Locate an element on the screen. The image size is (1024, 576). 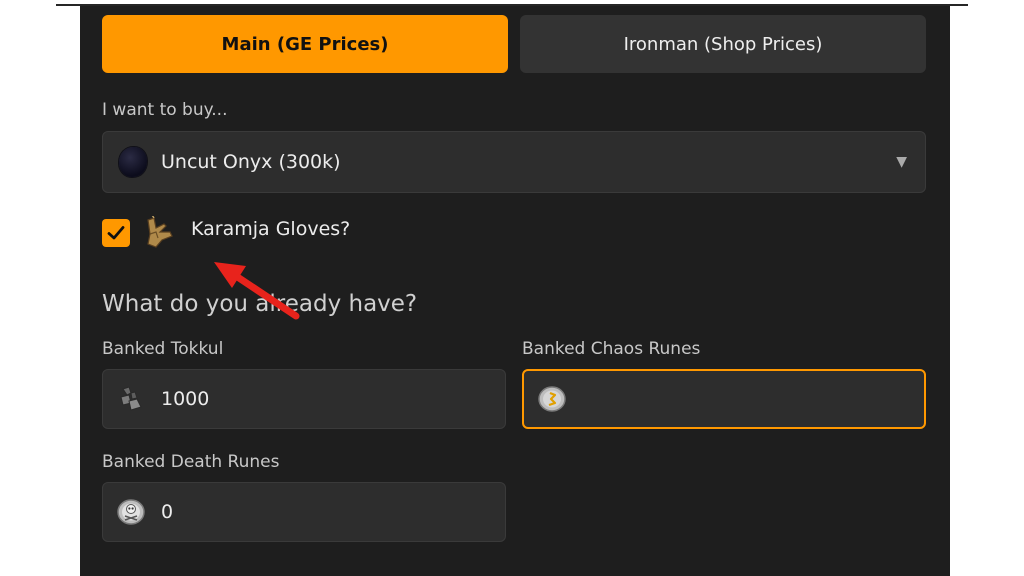
karamja-gloves-icon is located at coordinates (160, 232).